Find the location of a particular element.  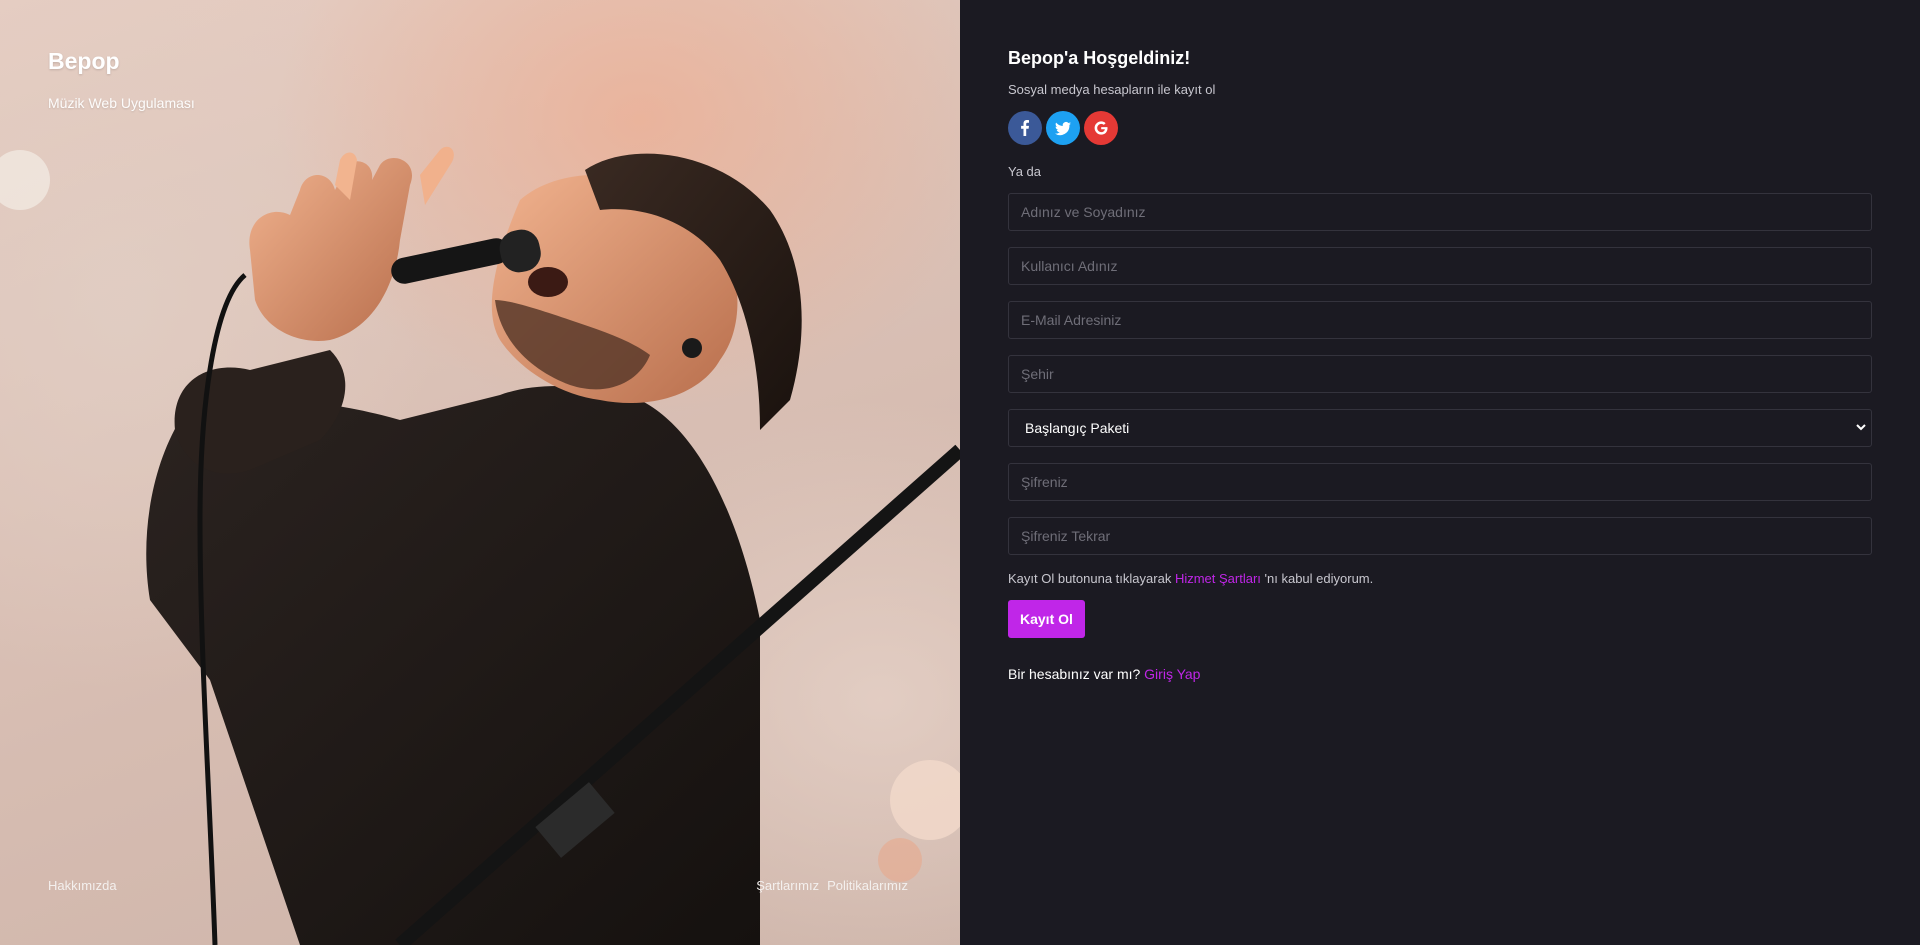

policies-link: Politikalarımız is located at coordinates (867, 885).